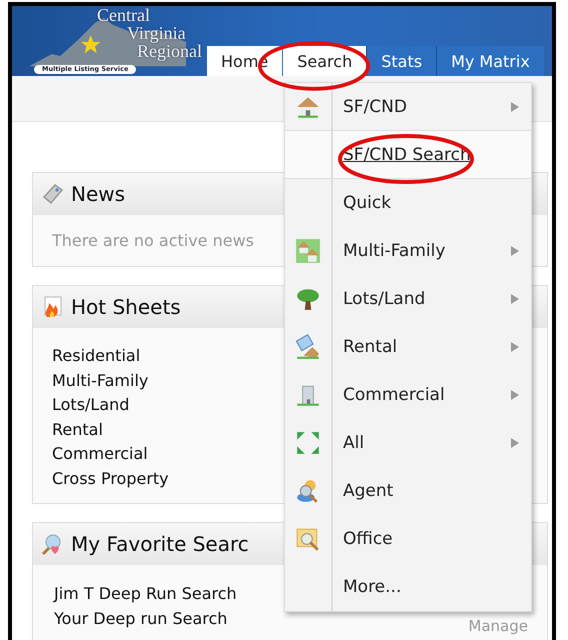  I want to click on panel-title: My Favorite Searc, so click(160, 544).